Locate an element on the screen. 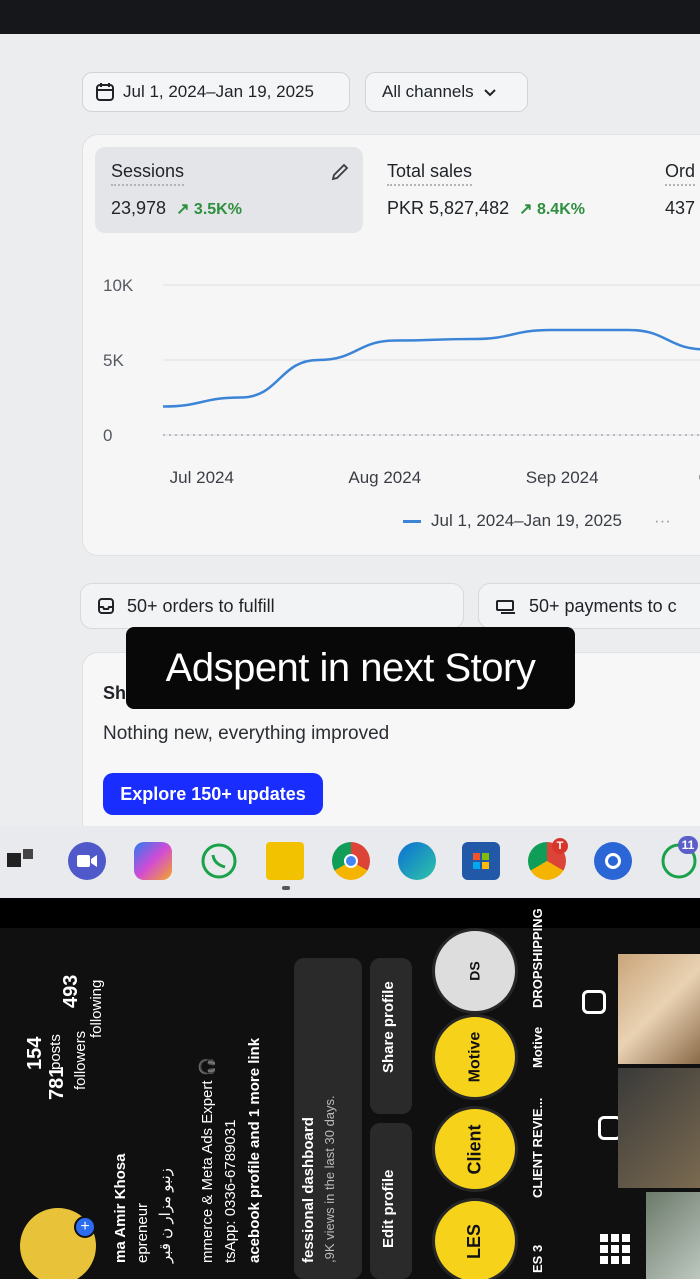 This screenshot has width=700, height=1279. updates-subtitle: Nothing new, everything improved is located at coordinates (246, 733).